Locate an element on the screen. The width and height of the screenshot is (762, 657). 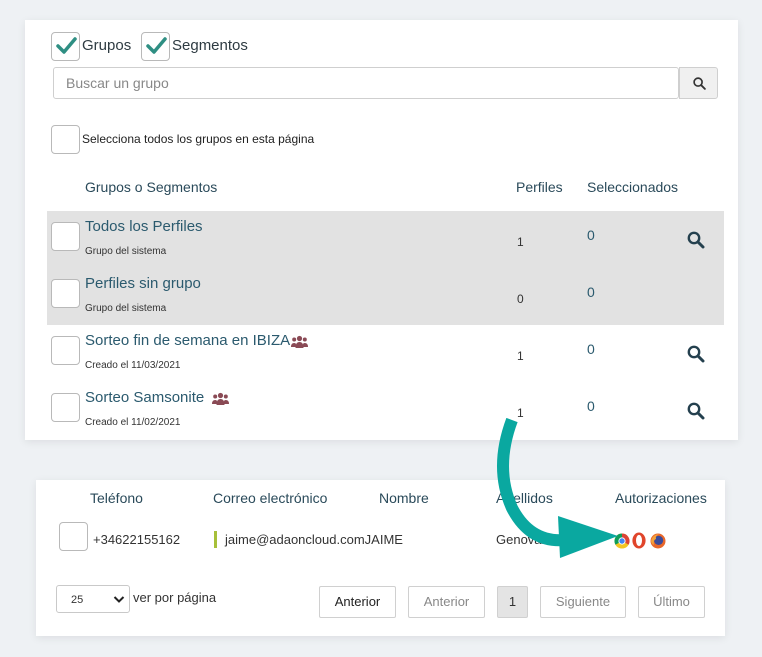
group-name-link: Perfiles sin grupo is located at coordinates (143, 283).